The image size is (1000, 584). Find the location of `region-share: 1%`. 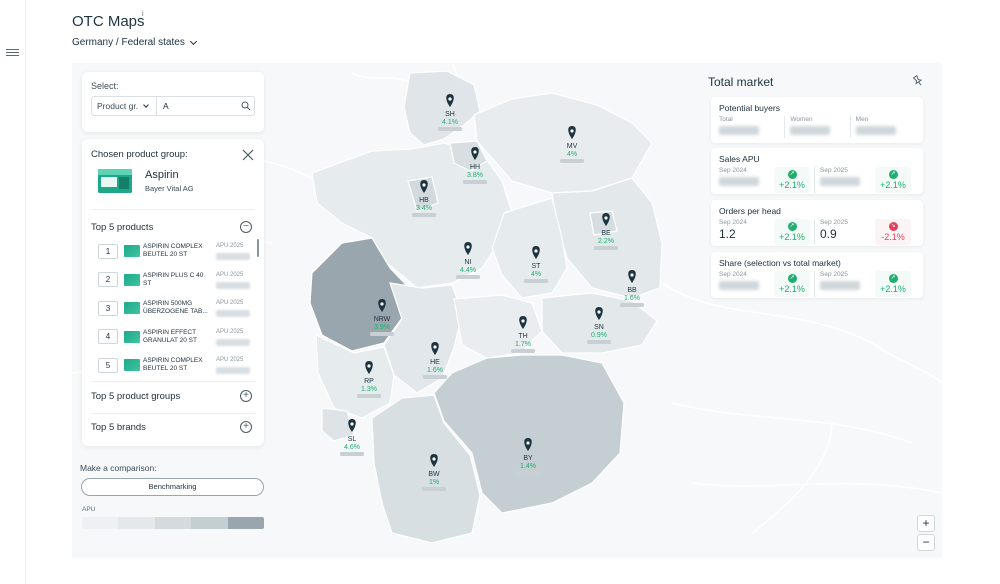

region-share: 1% is located at coordinates (434, 482).